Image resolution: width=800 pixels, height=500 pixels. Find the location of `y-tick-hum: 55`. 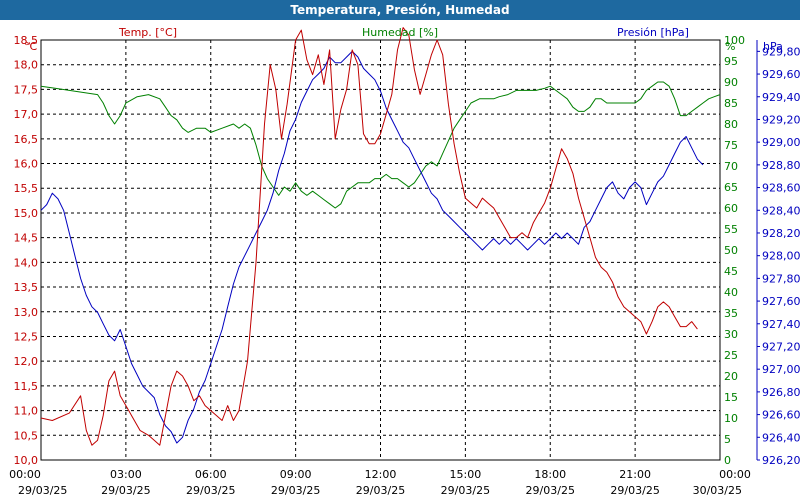

y-tick-hum: 55 is located at coordinates (731, 229).